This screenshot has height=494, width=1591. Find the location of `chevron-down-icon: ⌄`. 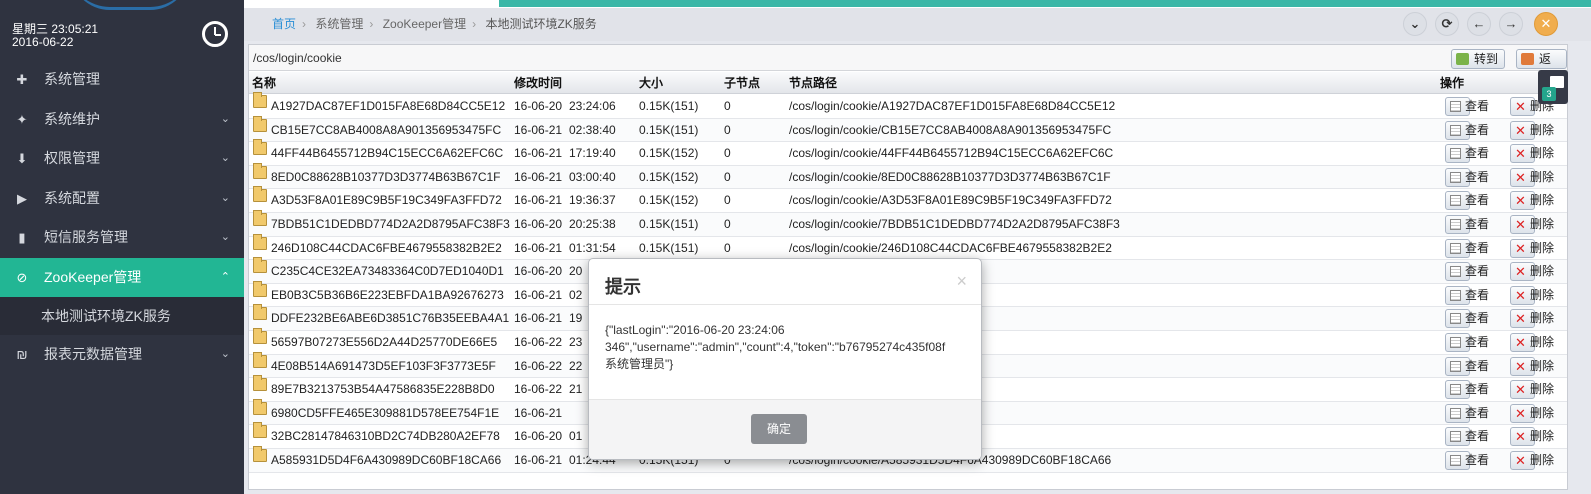

chevron-down-icon: ⌄ is located at coordinates (1415, 24).